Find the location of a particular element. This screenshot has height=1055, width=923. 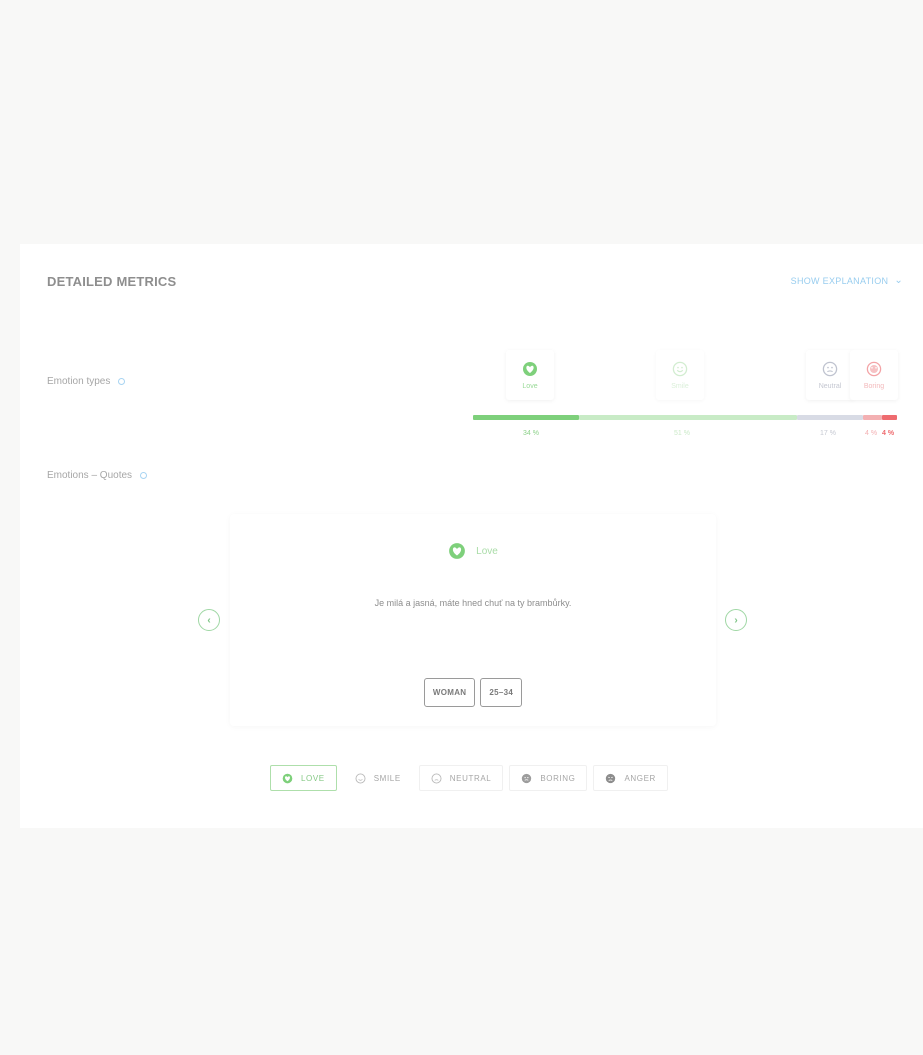

anger-face-icon is located at coordinates (611, 778).